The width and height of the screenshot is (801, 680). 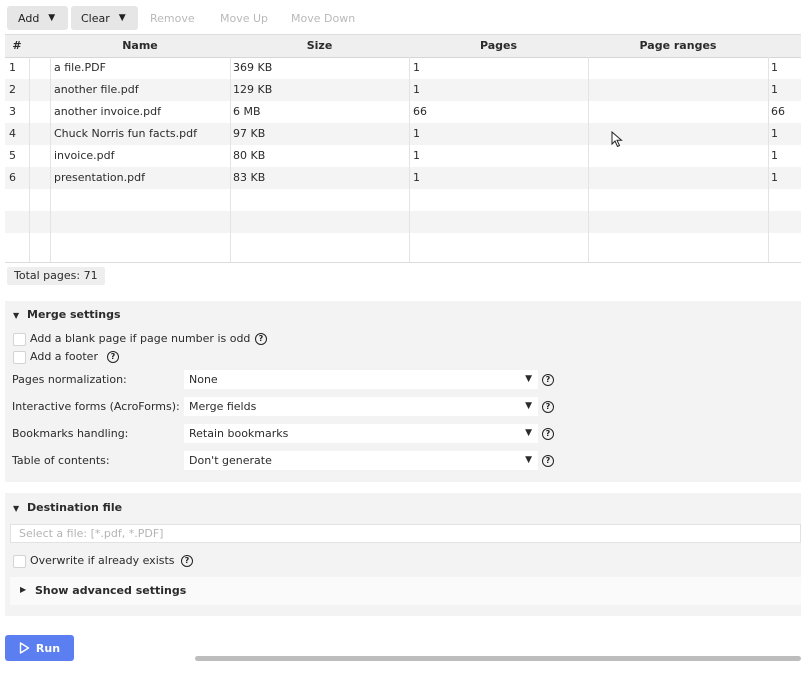 I want to click on mouse-pointer-icon, so click(x=617, y=139).